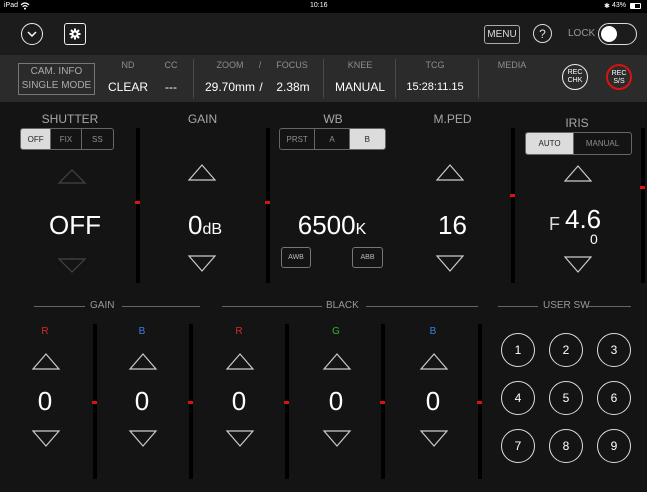 This screenshot has height=492, width=647. I want to click on status-bar: iPad 10:16 ✱ 43%, so click(323, 6).